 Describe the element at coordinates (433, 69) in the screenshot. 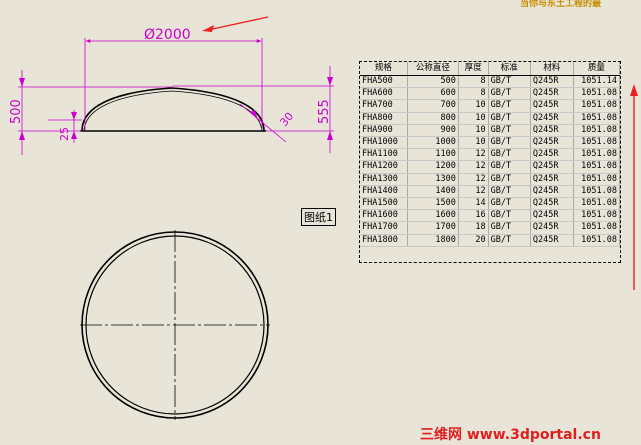

I see `header-cell: 公称直径` at that location.